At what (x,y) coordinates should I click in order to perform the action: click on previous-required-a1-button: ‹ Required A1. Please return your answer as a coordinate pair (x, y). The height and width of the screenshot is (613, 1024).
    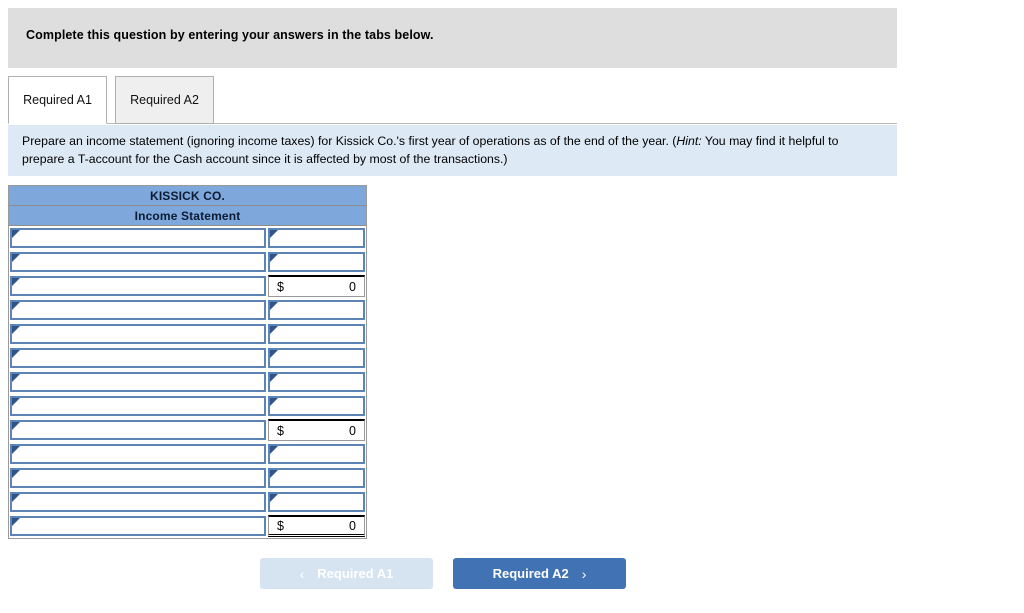
    Looking at the image, I should click on (346, 573).